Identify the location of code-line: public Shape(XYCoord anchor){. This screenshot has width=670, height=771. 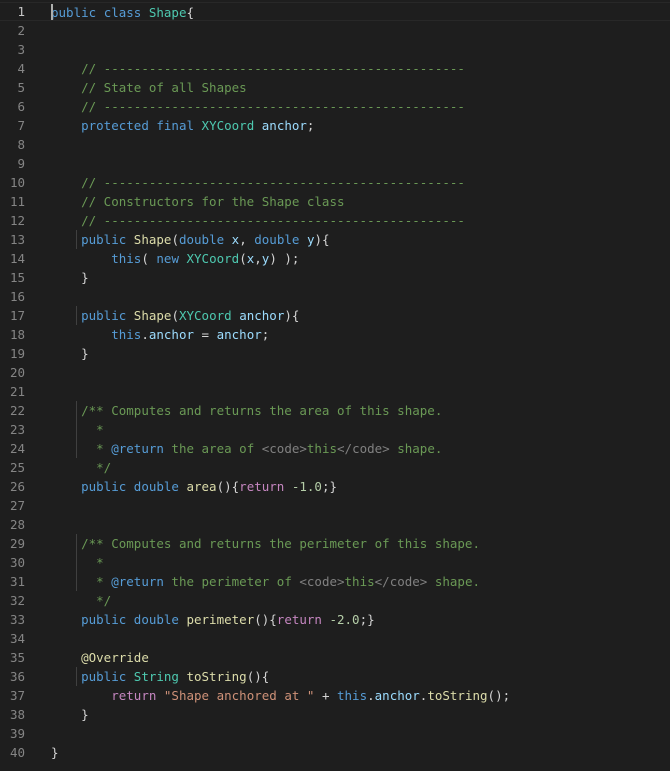
(175, 315).